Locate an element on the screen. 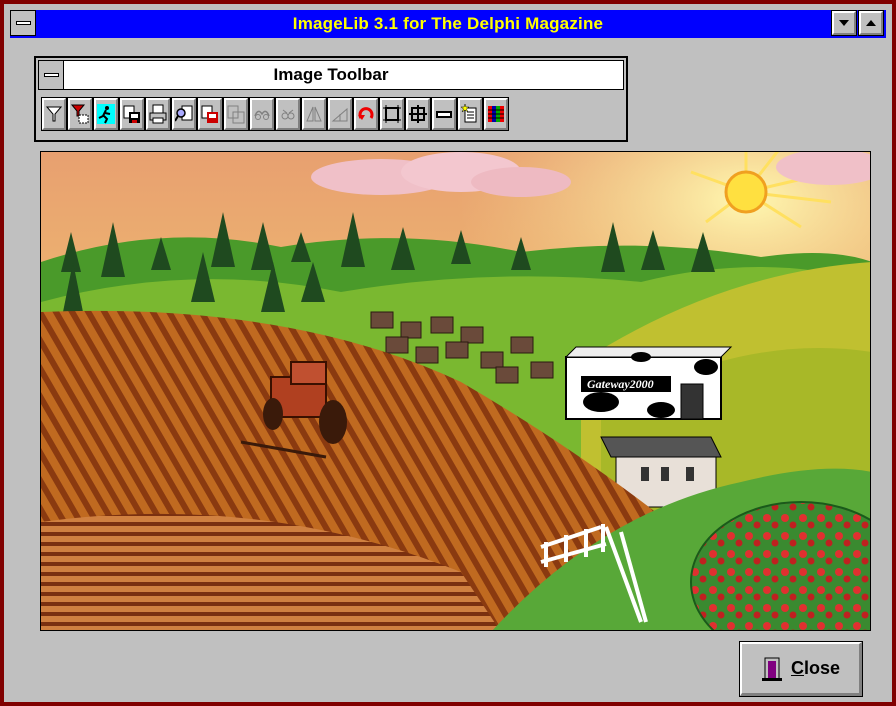 This screenshot has height=706, width=896. close-button: Close is located at coordinates (801, 669).